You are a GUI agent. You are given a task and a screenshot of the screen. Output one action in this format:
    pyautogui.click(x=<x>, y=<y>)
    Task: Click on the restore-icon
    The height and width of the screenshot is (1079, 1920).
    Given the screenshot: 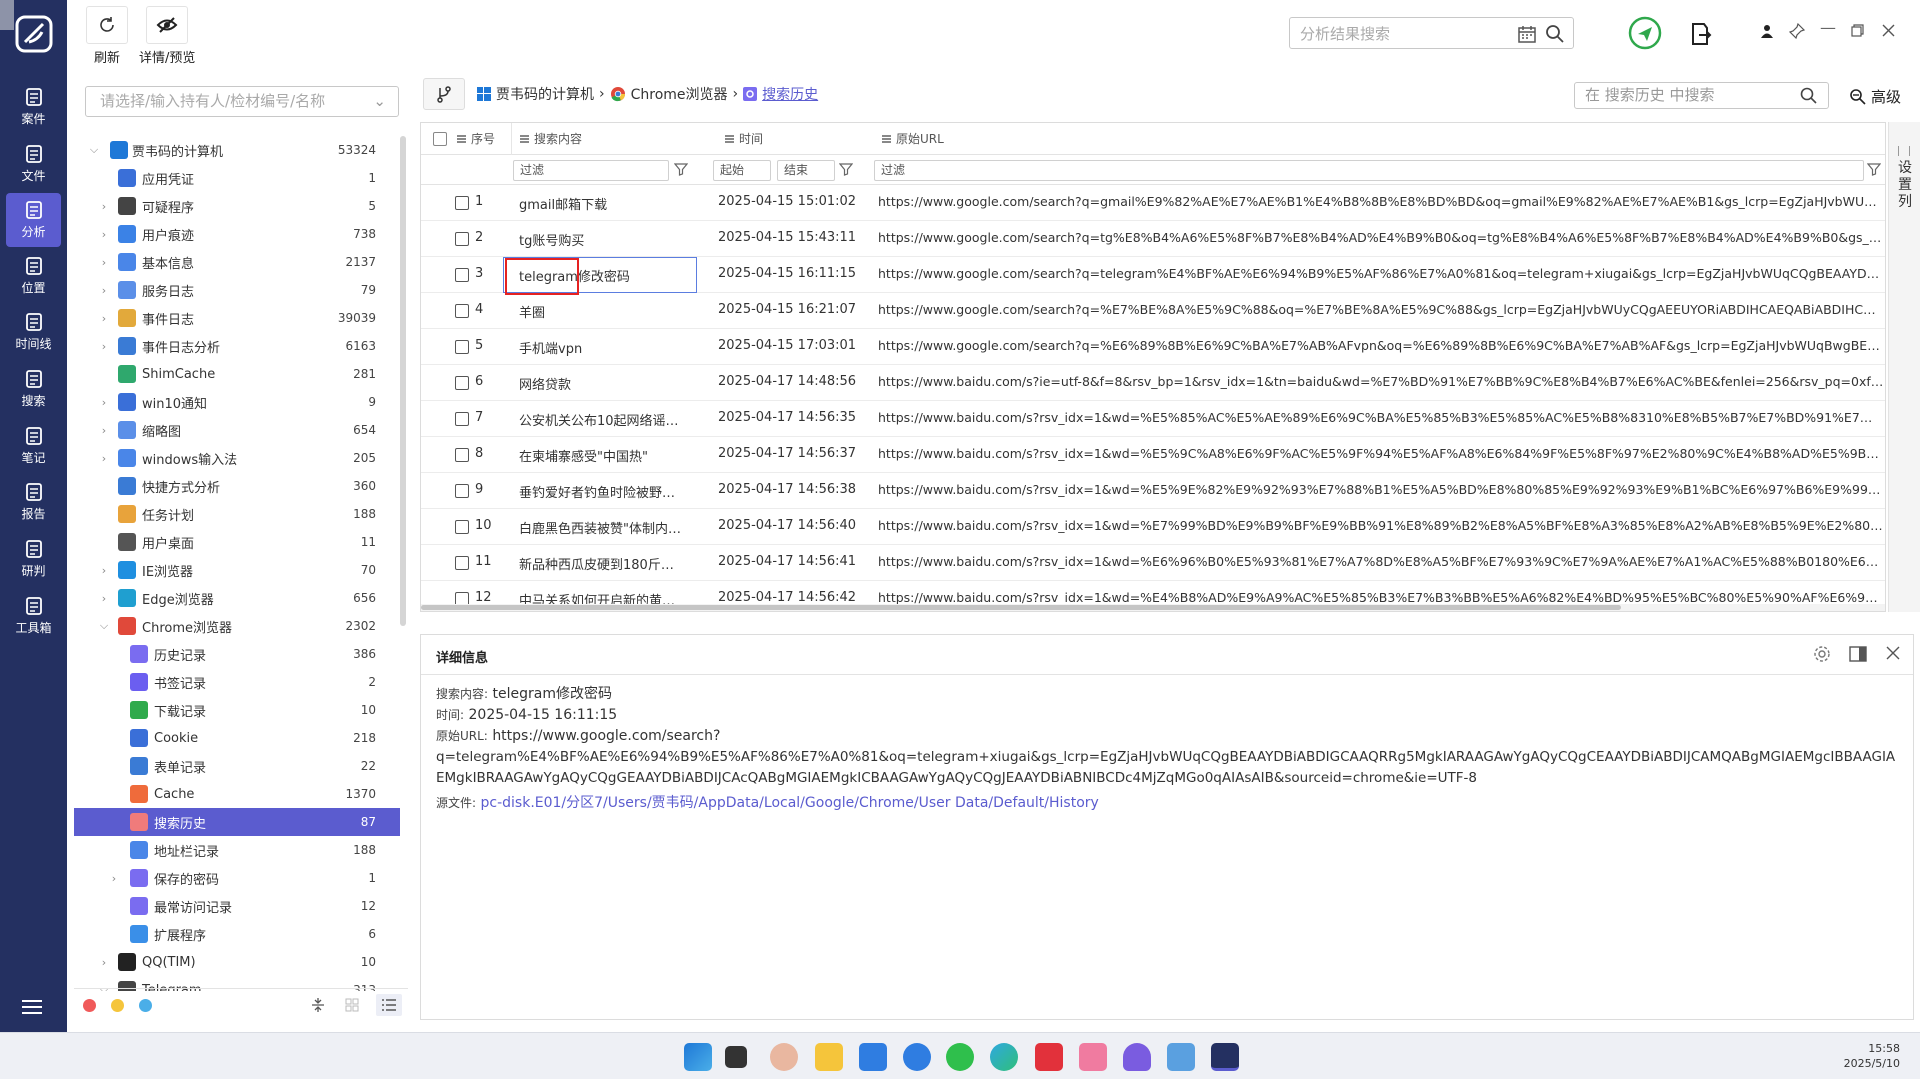 What is the action you would take?
    pyautogui.click(x=1857, y=30)
    